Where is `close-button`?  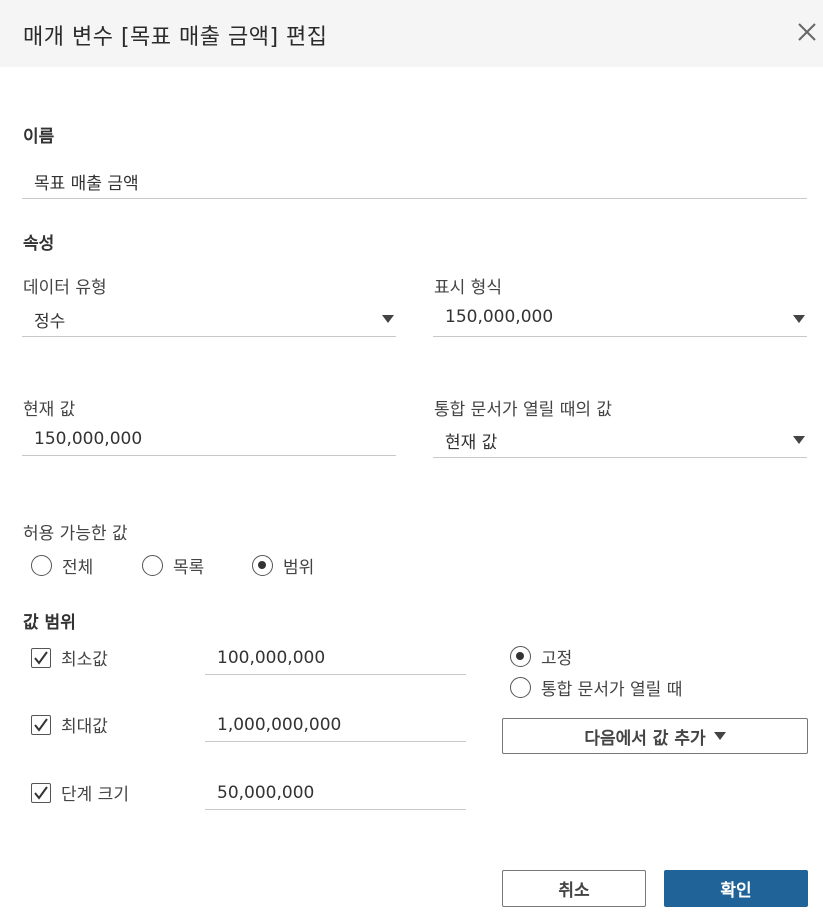 close-button is located at coordinates (807, 32).